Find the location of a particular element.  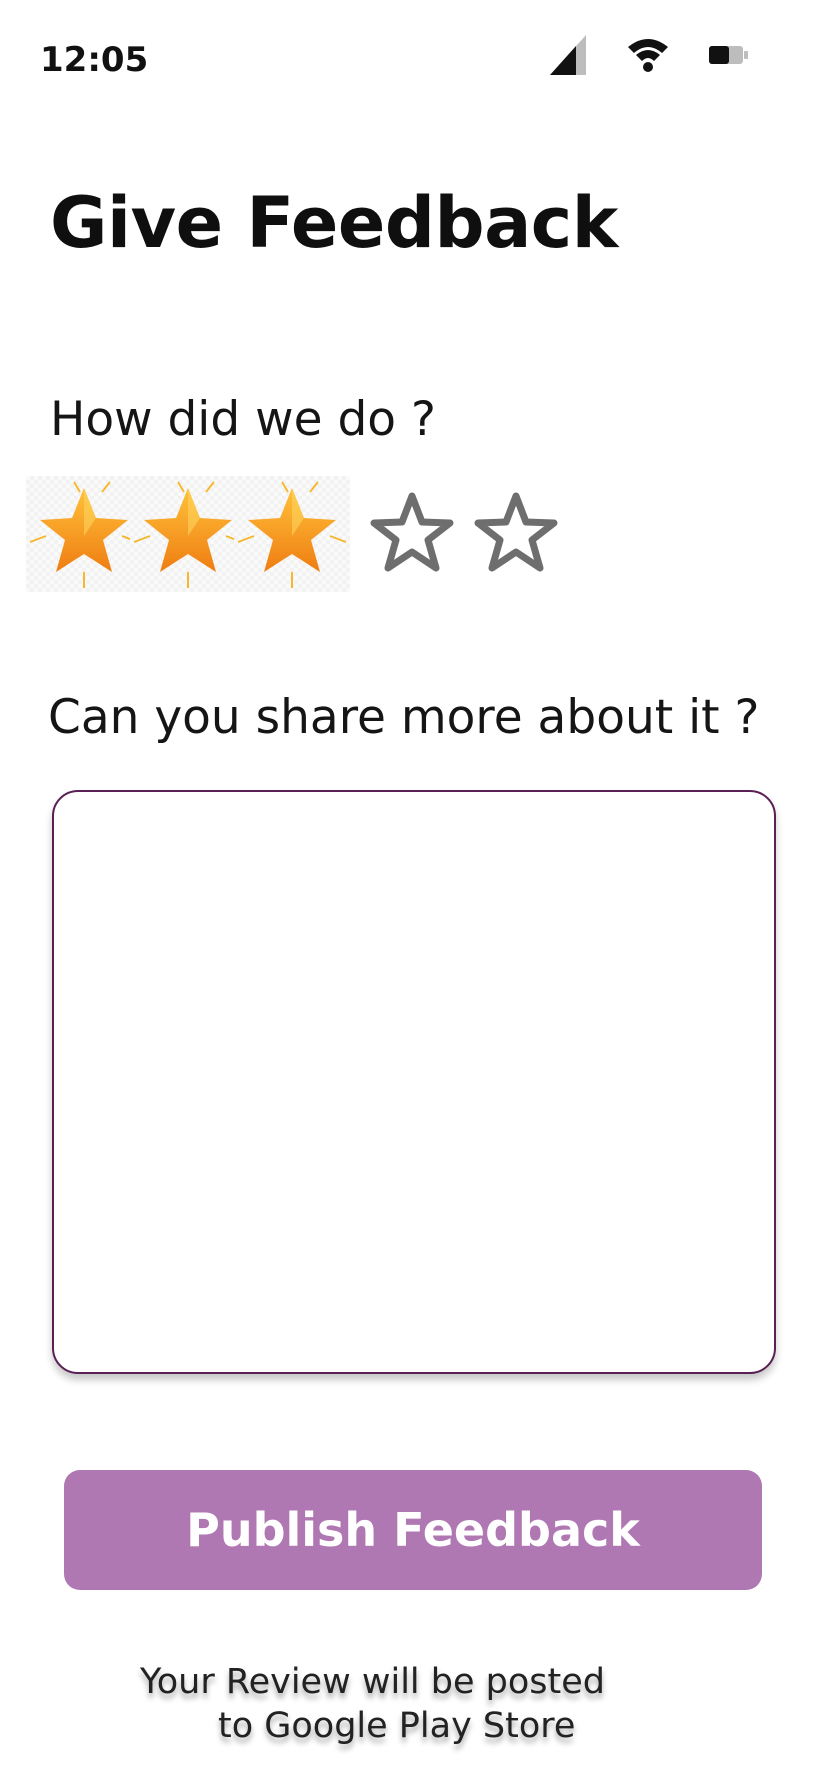

status-time: 12:05 is located at coordinates (94, 60).